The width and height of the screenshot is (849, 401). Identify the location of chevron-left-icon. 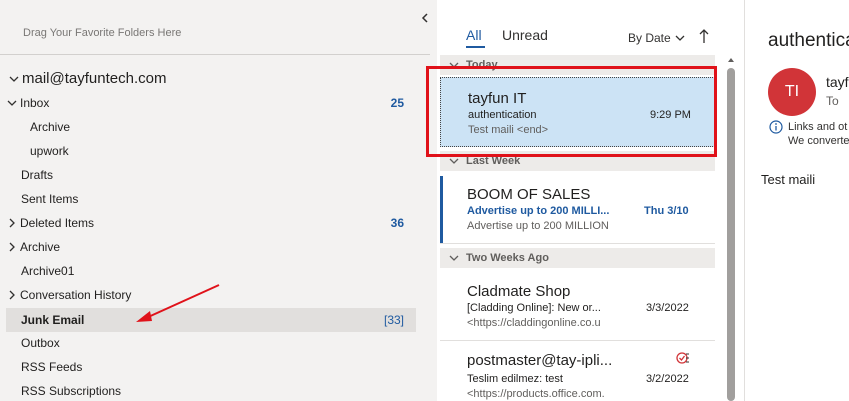
(424, 18).